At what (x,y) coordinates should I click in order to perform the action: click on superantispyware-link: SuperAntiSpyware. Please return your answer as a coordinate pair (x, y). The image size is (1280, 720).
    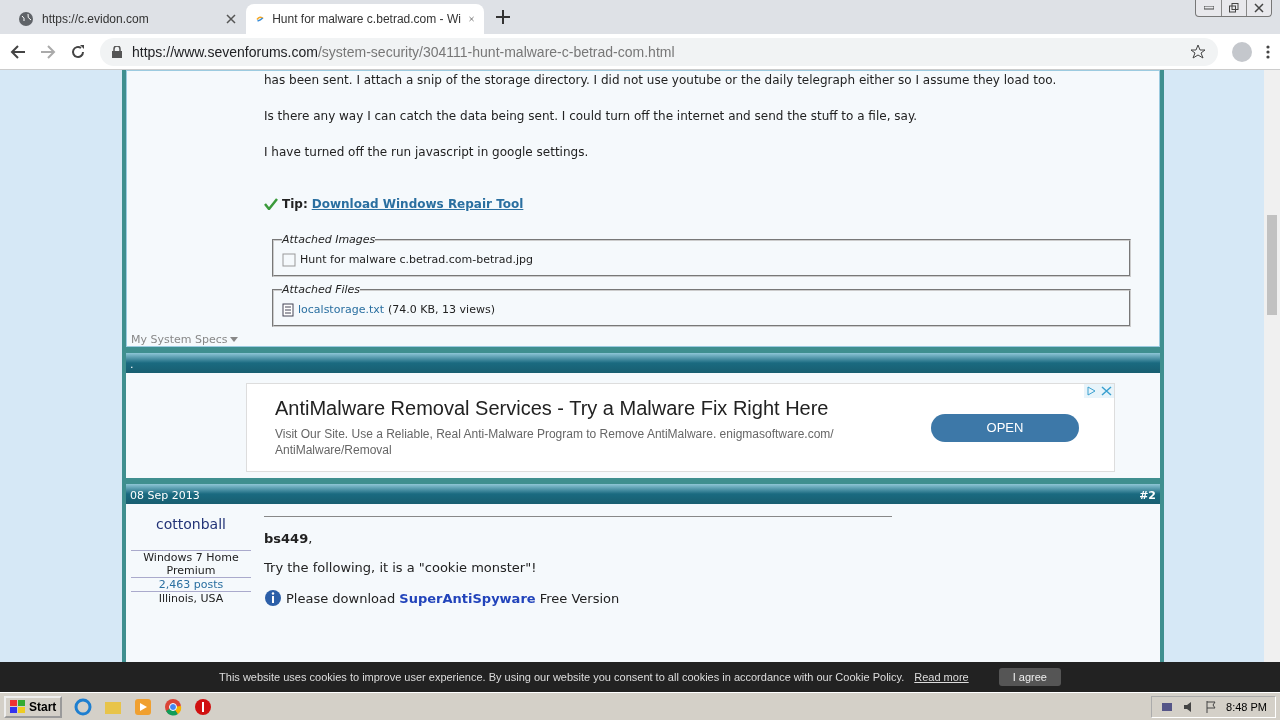
    Looking at the image, I should click on (467, 598).